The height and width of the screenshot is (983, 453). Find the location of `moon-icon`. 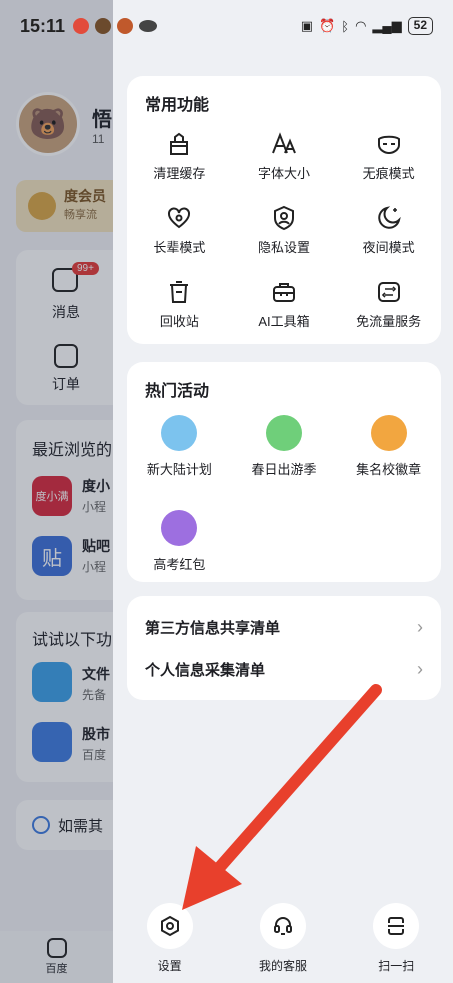

moon-icon is located at coordinates (389, 217).